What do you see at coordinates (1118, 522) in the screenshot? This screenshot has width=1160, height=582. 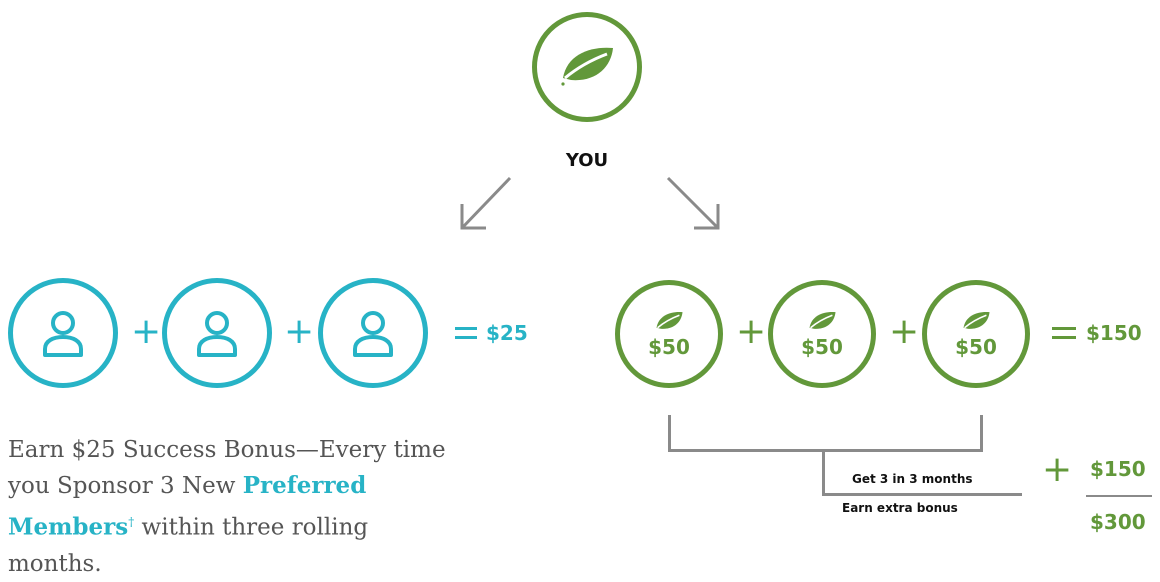 I see `total-amount: $300` at bounding box center [1118, 522].